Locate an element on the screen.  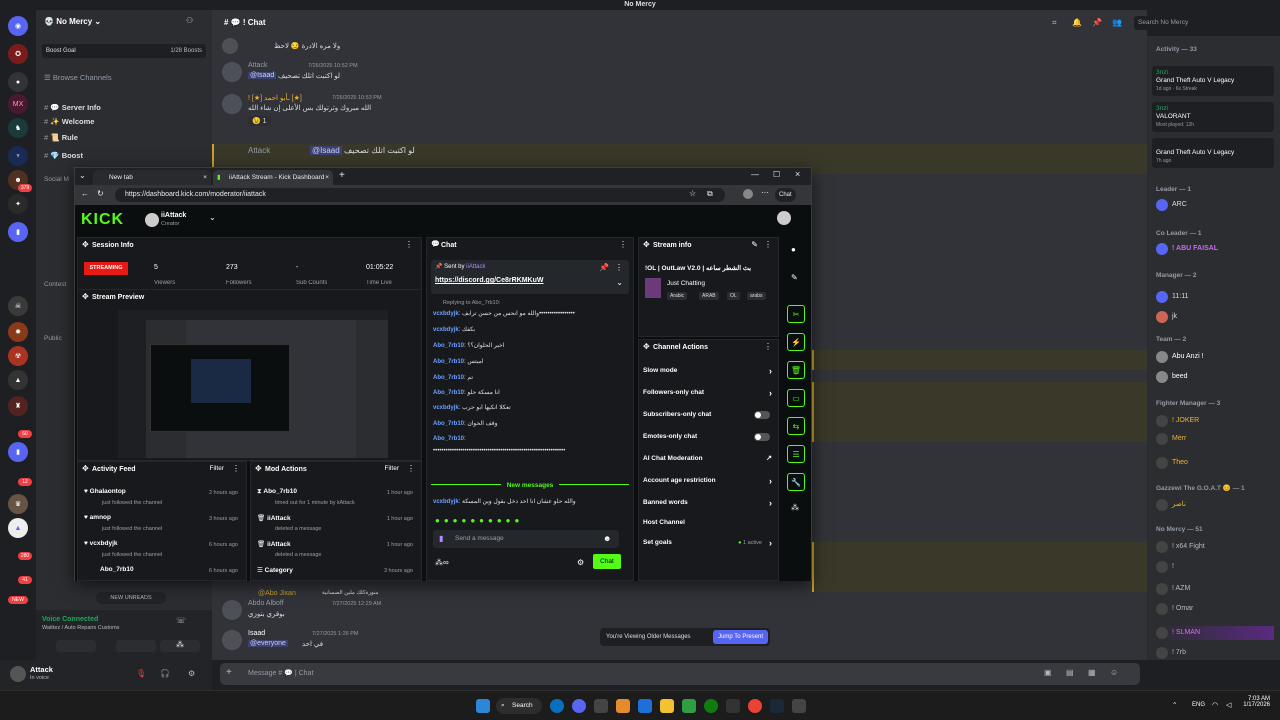
member-item: ARC is located at coordinates (1215, 205).